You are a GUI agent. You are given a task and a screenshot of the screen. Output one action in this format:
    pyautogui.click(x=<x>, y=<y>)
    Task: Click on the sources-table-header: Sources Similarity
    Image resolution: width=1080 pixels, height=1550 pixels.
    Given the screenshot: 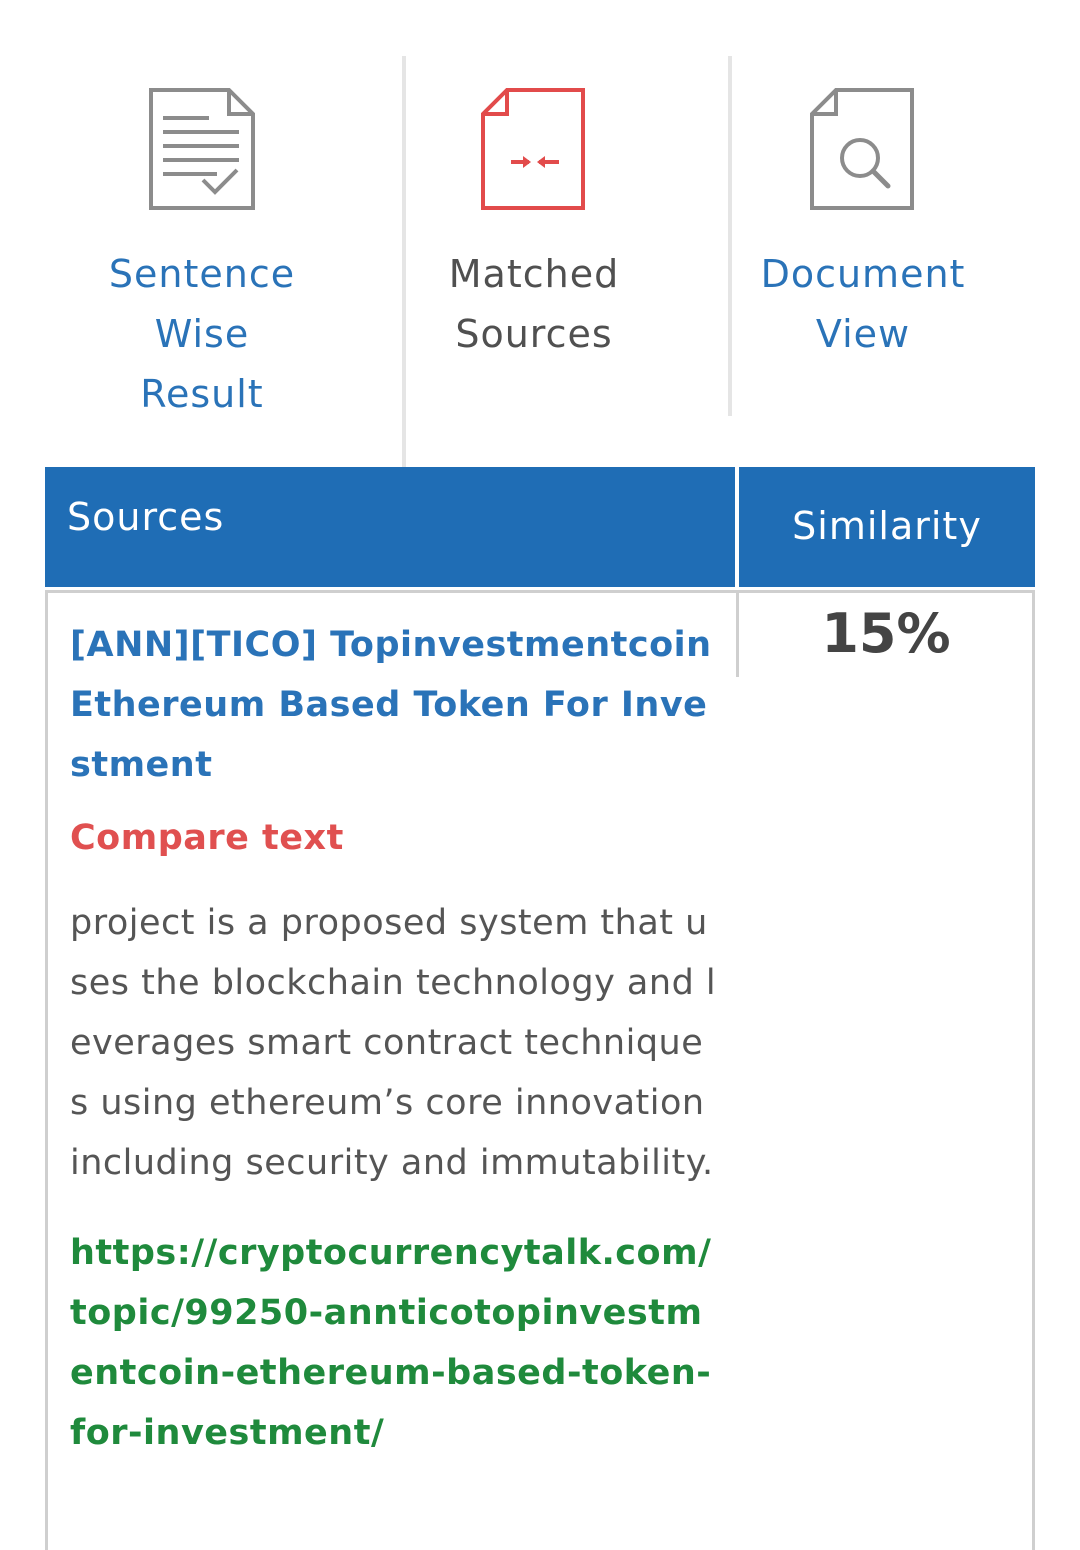 What is the action you would take?
    pyautogui.click(x=540, y=527)
    